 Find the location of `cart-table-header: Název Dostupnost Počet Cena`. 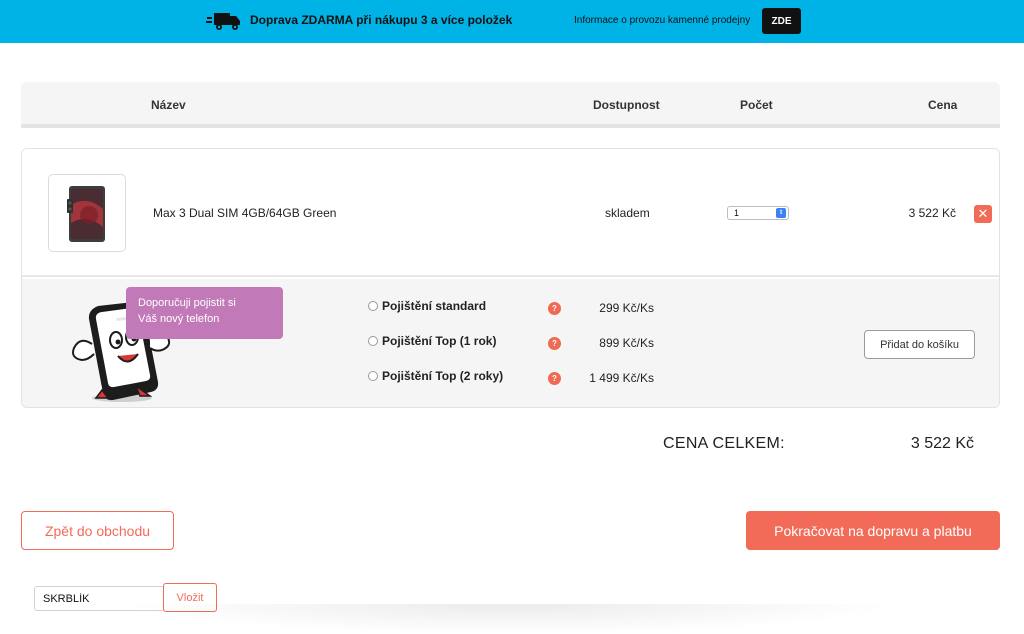

cart-table-header: Název Dostupnost Počet Cena is located at coordinates (510, 105).